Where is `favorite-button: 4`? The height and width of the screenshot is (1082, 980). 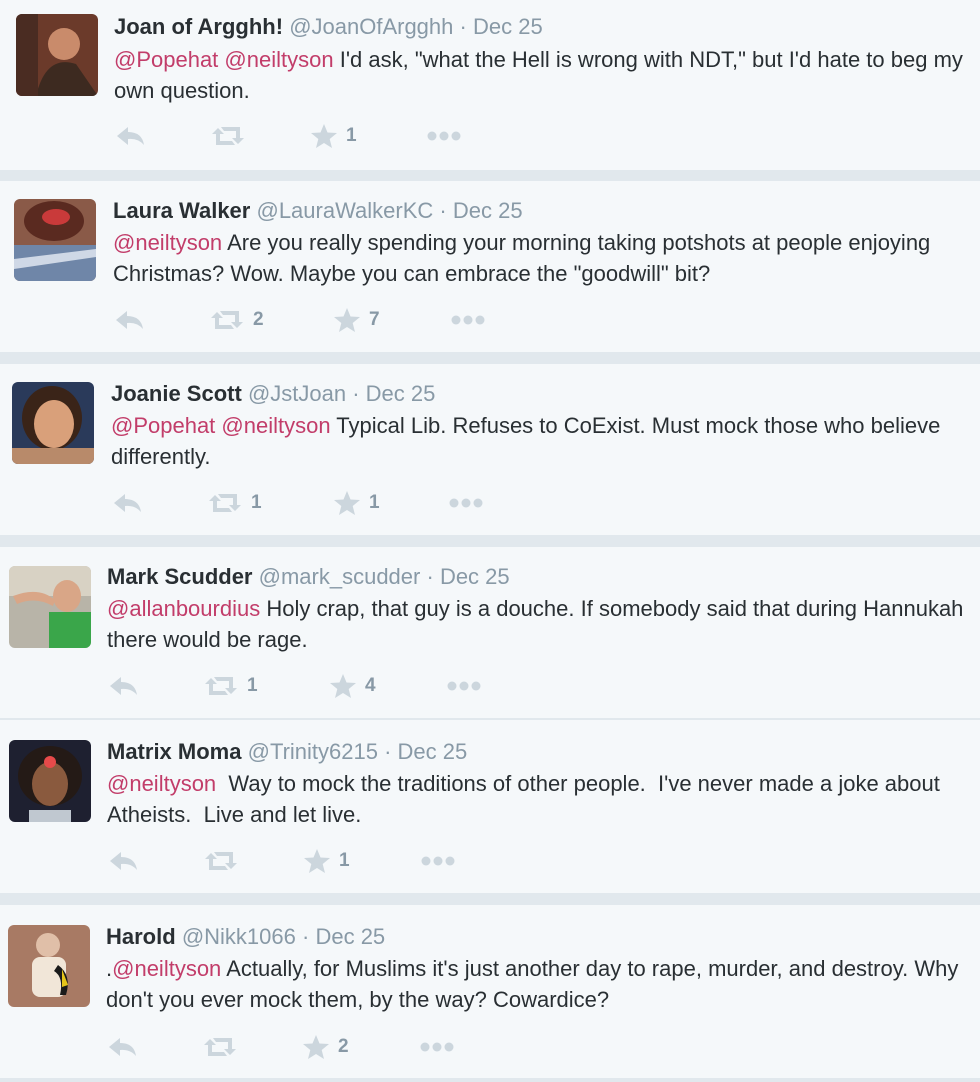 favorite-button: 4 is located at coordinates (352, 686).